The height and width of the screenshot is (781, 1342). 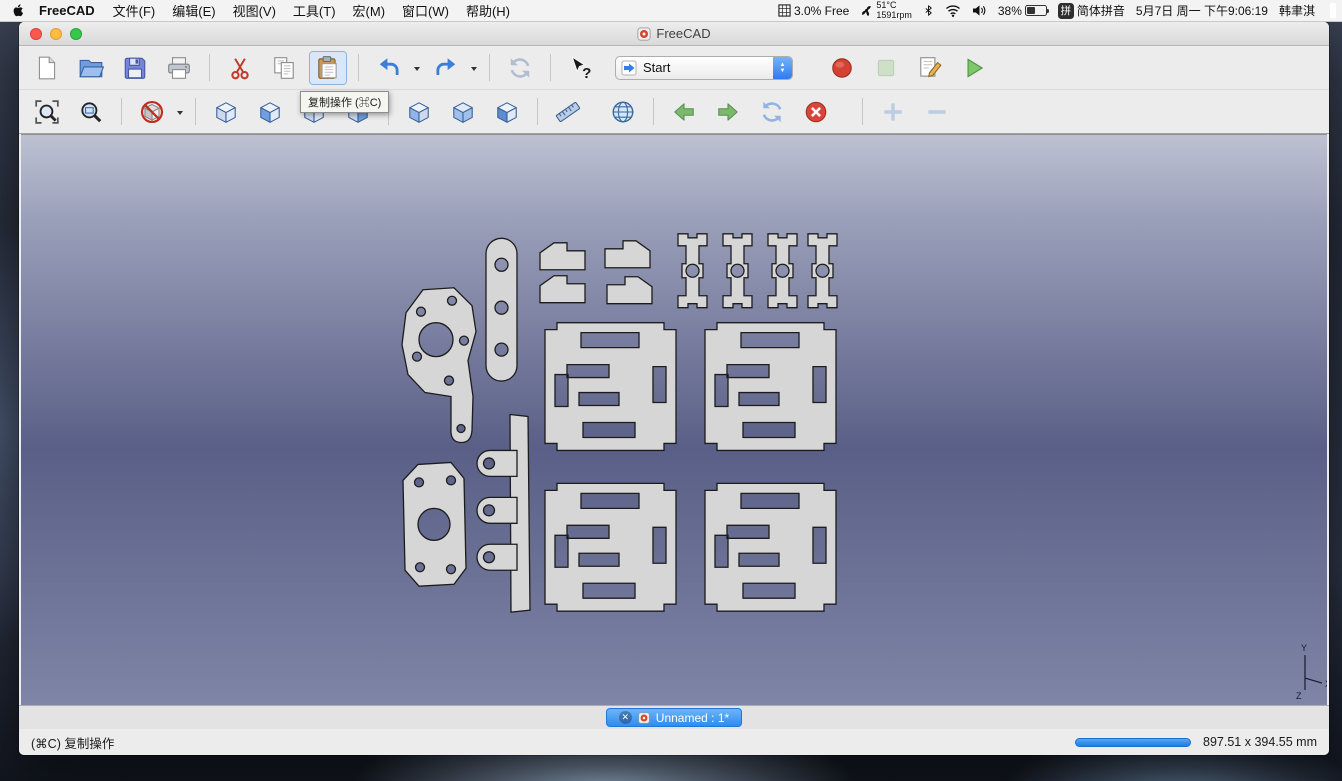 I want to click on input-method-menu: 拼 简体拼音, so click(x=1091, y=10).